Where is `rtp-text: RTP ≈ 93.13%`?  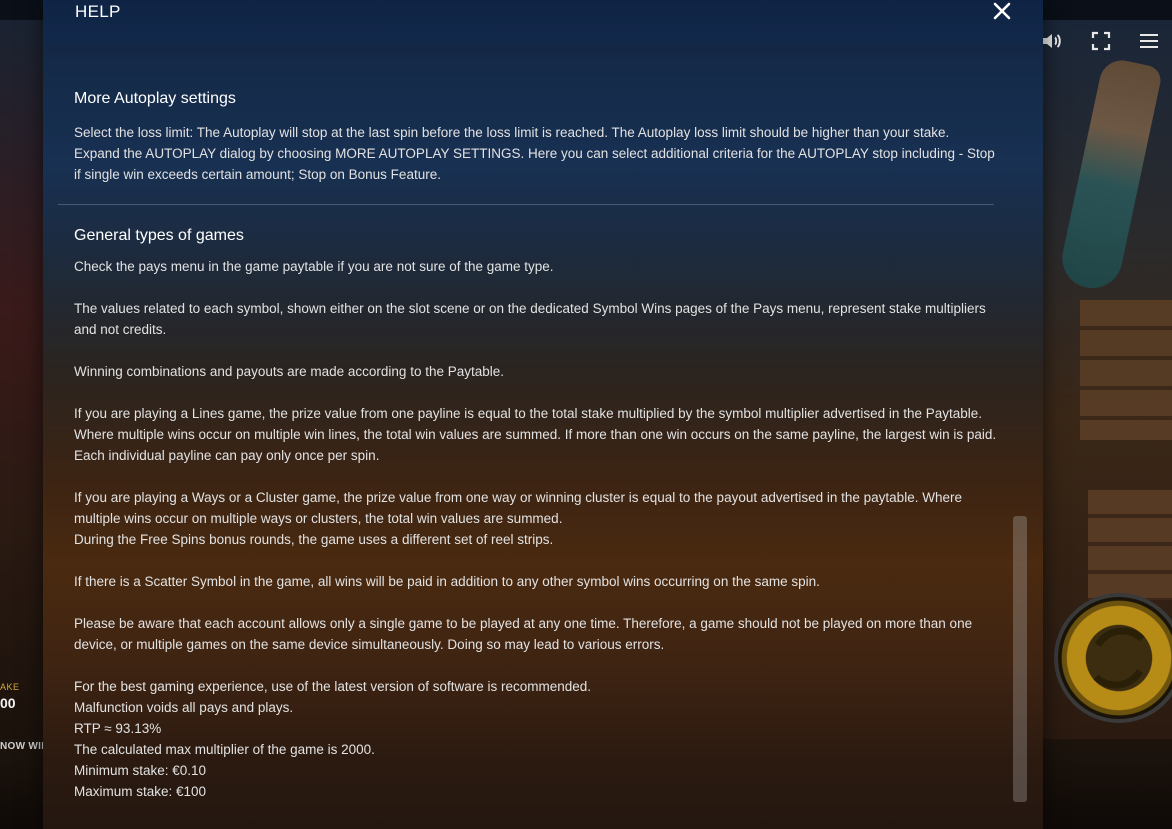
rtp-text: RTP ≈ 93.13% is located at coordinates (118, 728).